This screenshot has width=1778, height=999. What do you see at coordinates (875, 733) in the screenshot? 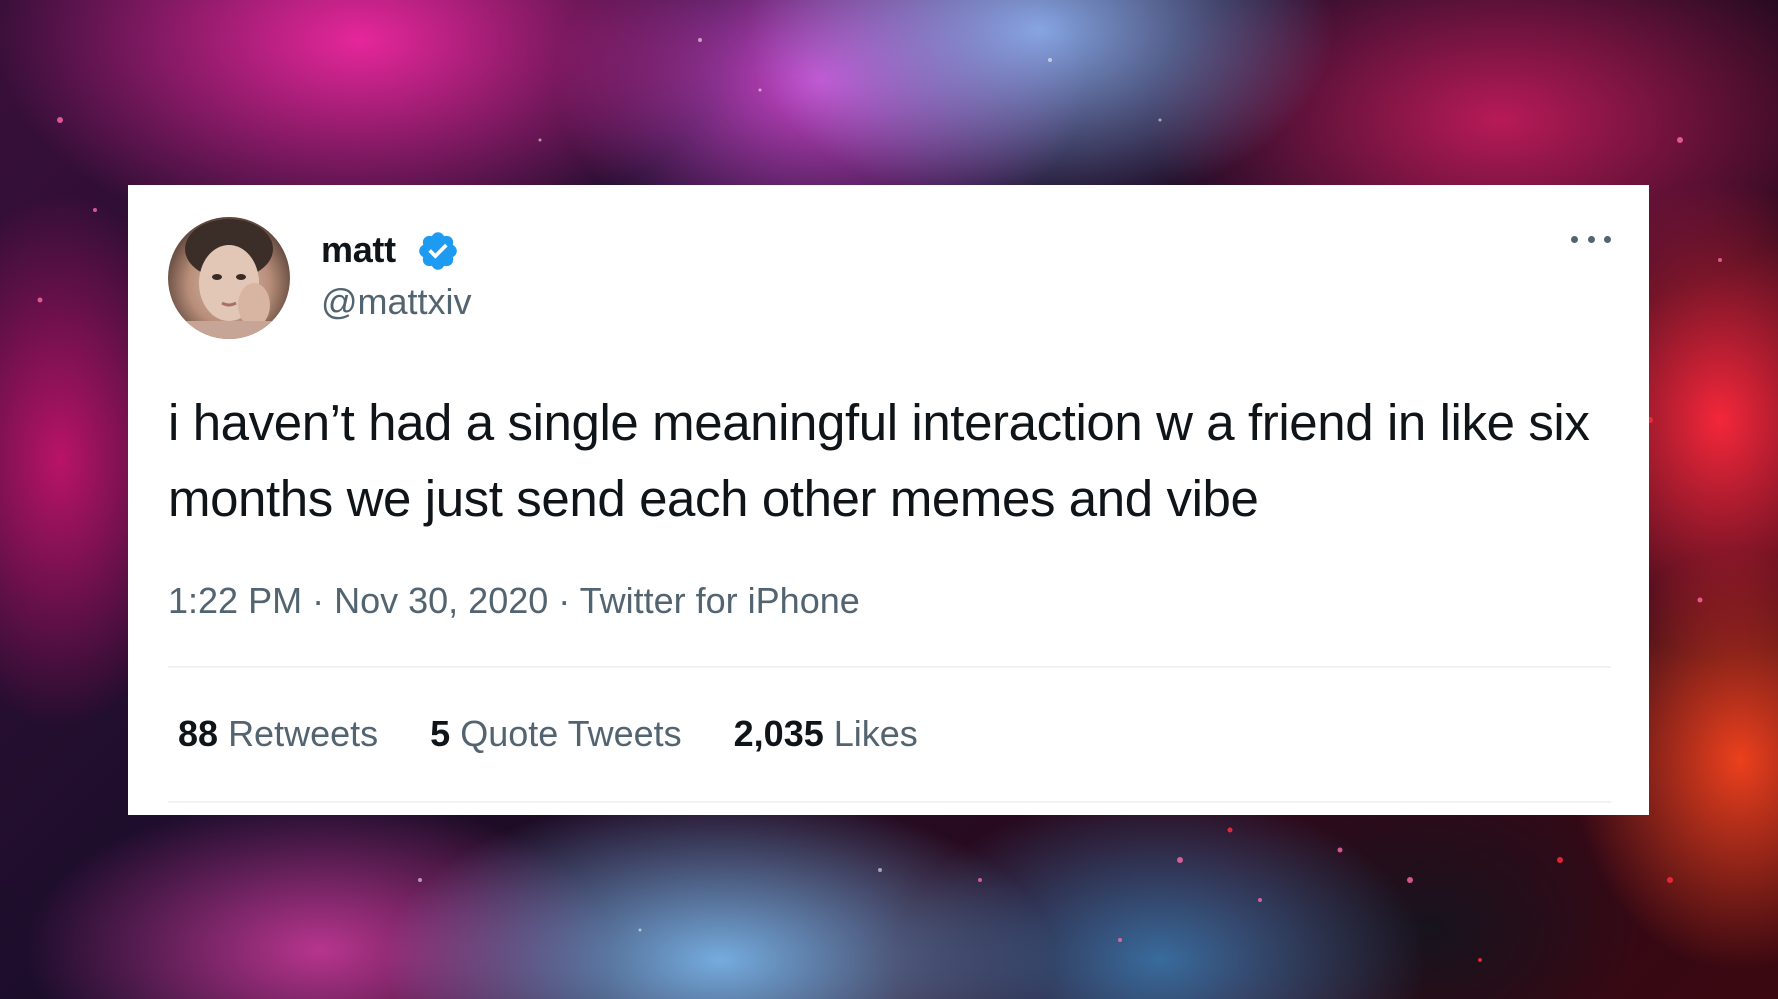
I see `likes-label: Likes` at bounding box center [875, 733].